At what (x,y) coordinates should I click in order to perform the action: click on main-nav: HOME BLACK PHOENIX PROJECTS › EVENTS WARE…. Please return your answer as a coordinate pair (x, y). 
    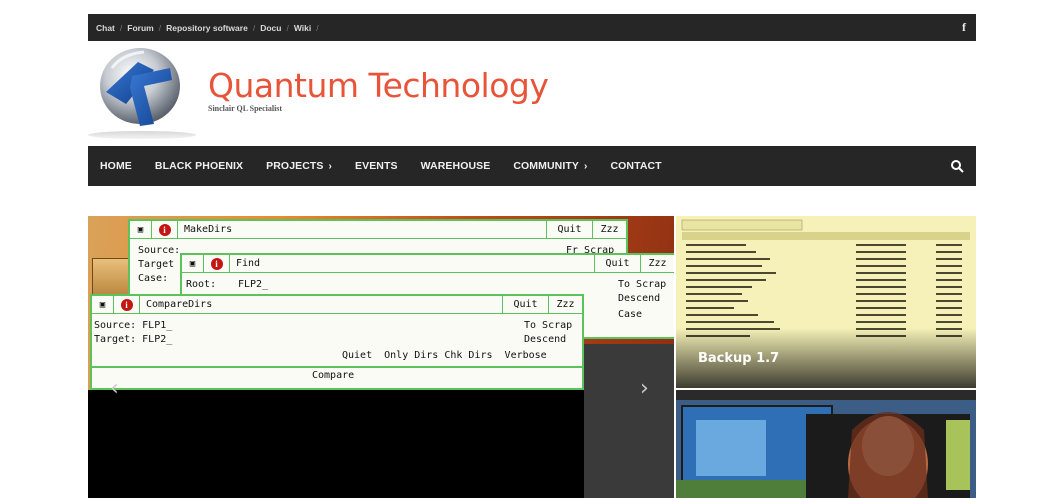
    Looking at the image, I should click on (532, 166).